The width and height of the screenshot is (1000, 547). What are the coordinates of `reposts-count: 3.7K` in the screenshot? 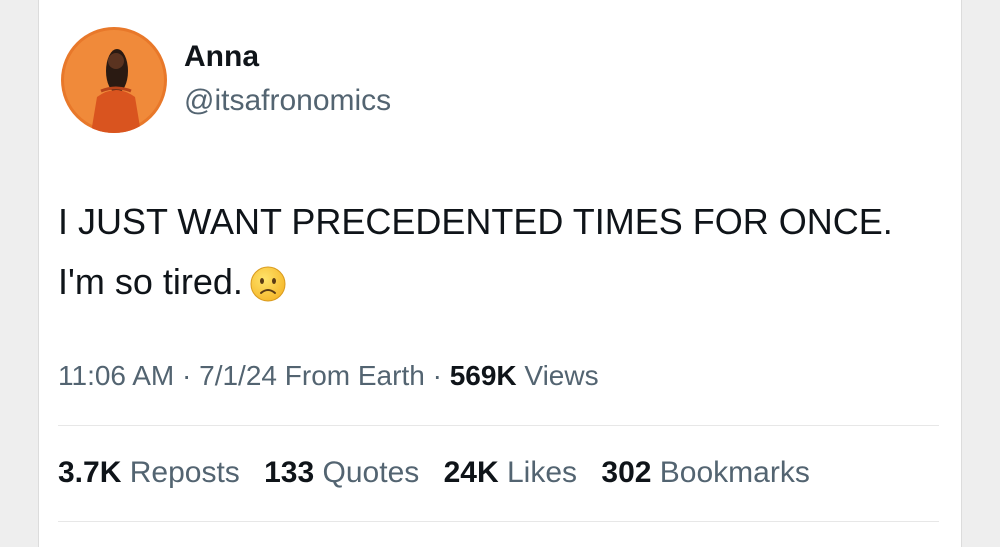 It's located at (90, 472).